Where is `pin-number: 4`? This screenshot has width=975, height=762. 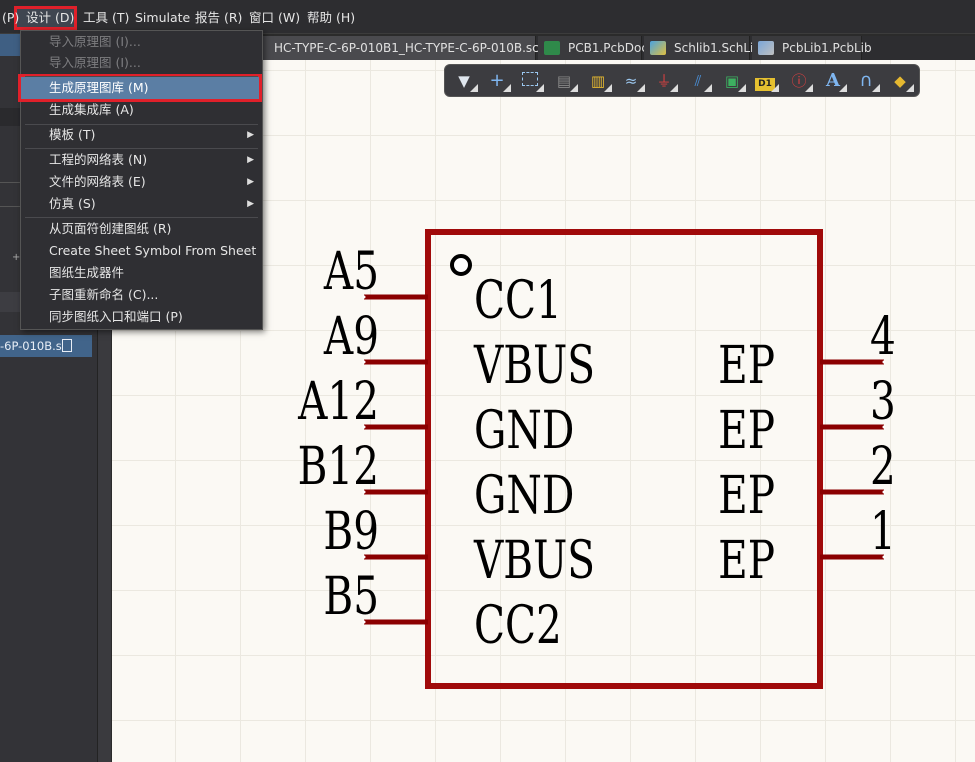 pin-number: 4 is located at coordinates (883, 336).